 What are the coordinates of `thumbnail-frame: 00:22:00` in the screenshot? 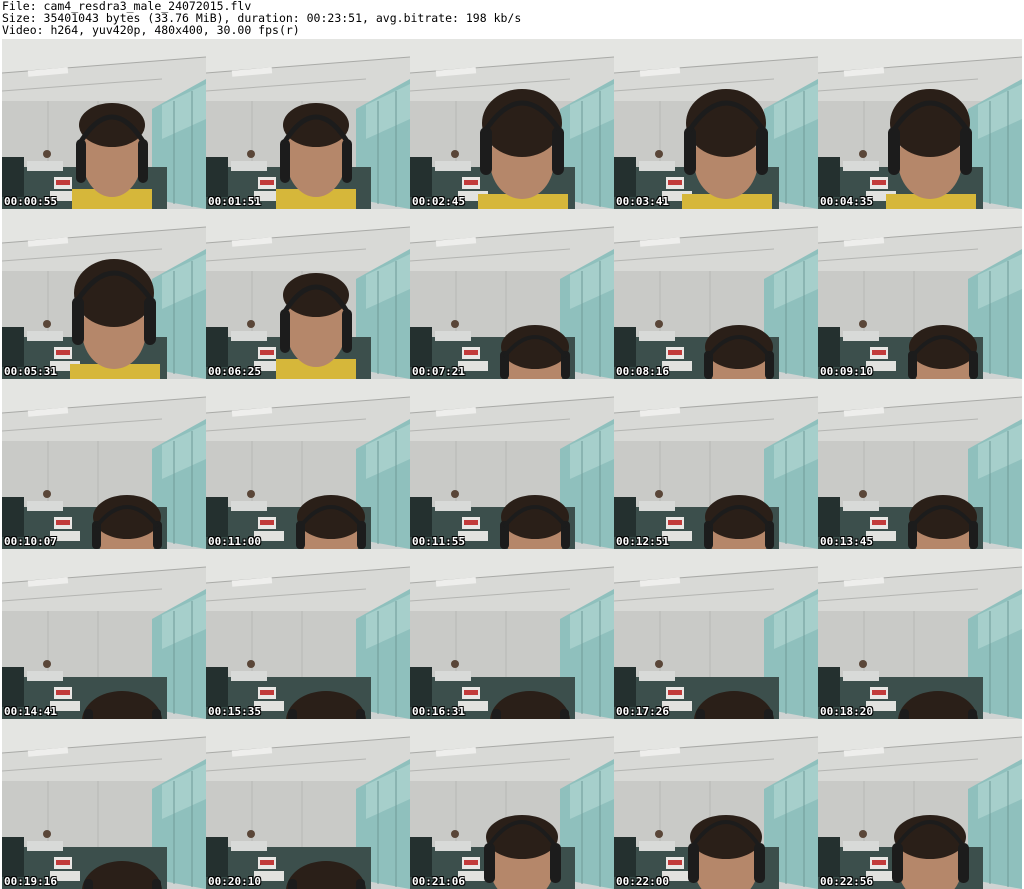 It's located at (716, 804).